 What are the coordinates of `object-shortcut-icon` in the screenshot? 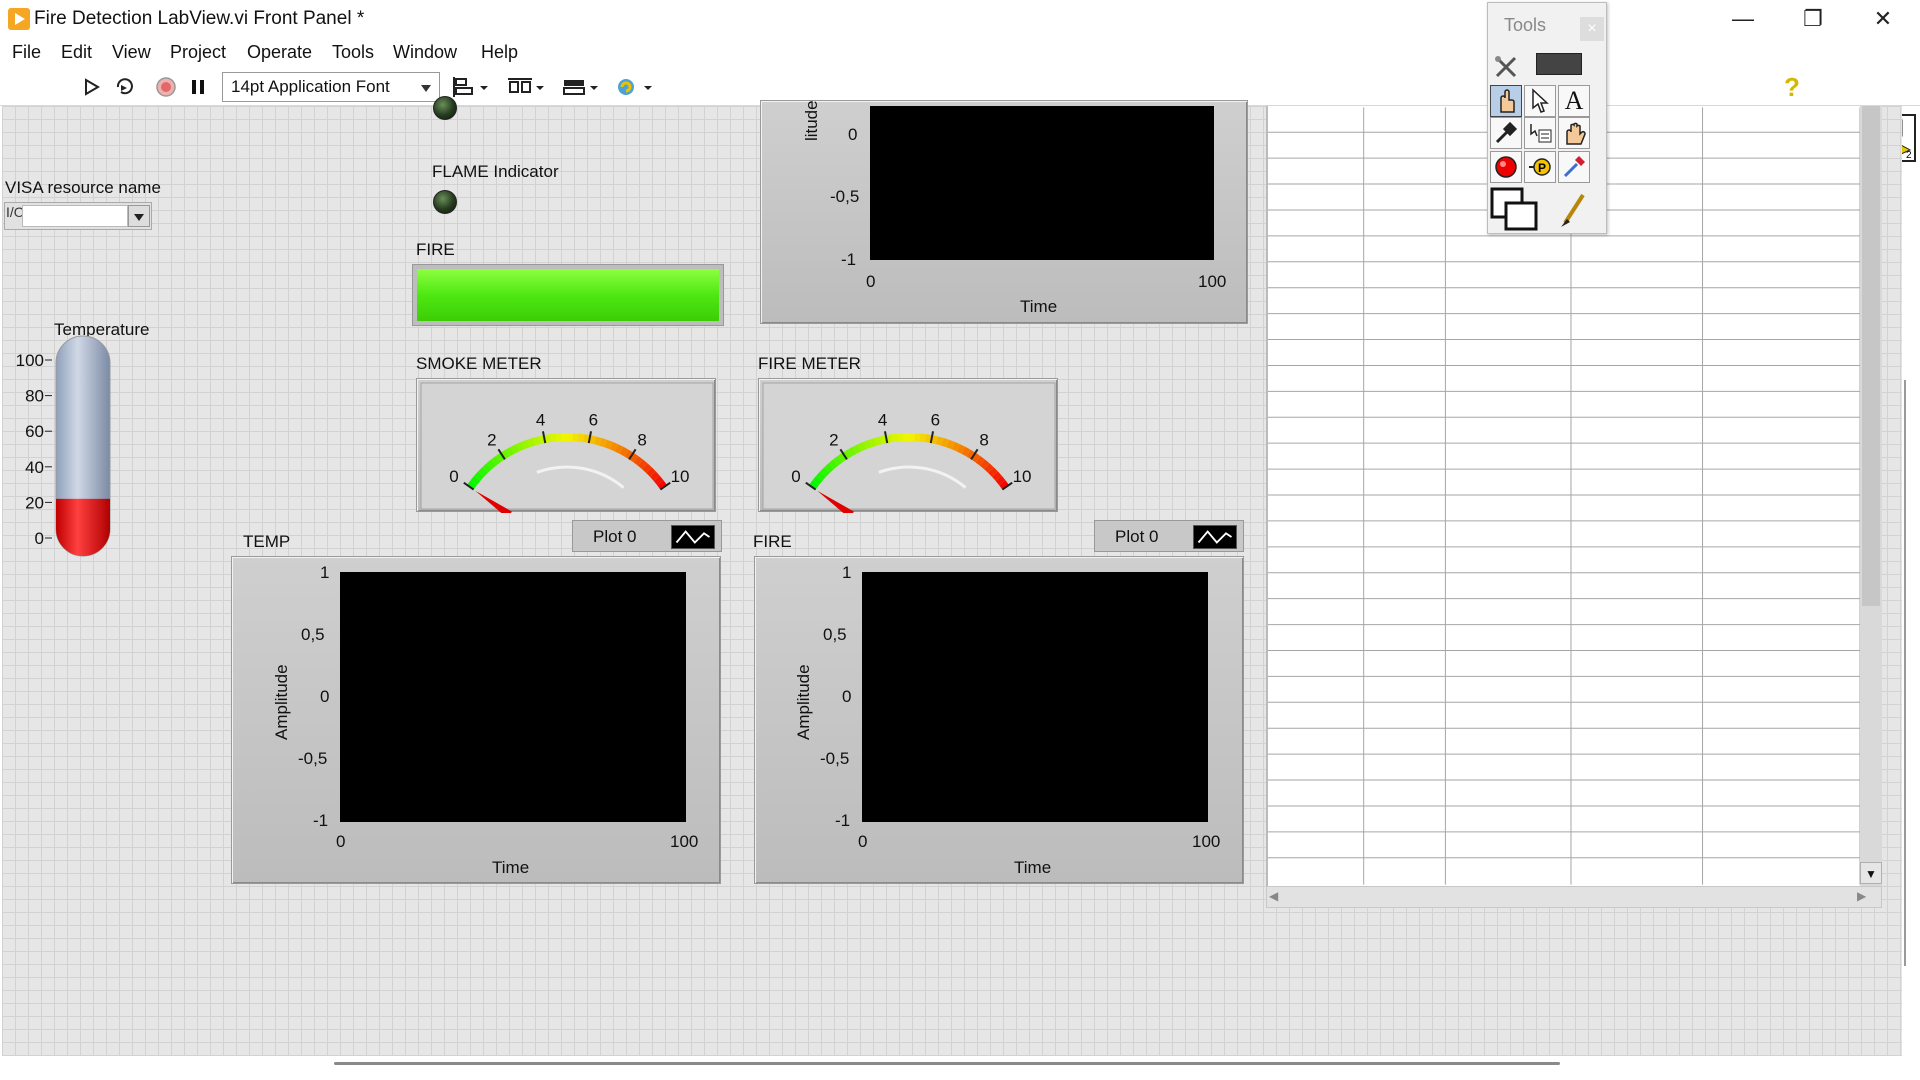 It's located at (1540, 133).